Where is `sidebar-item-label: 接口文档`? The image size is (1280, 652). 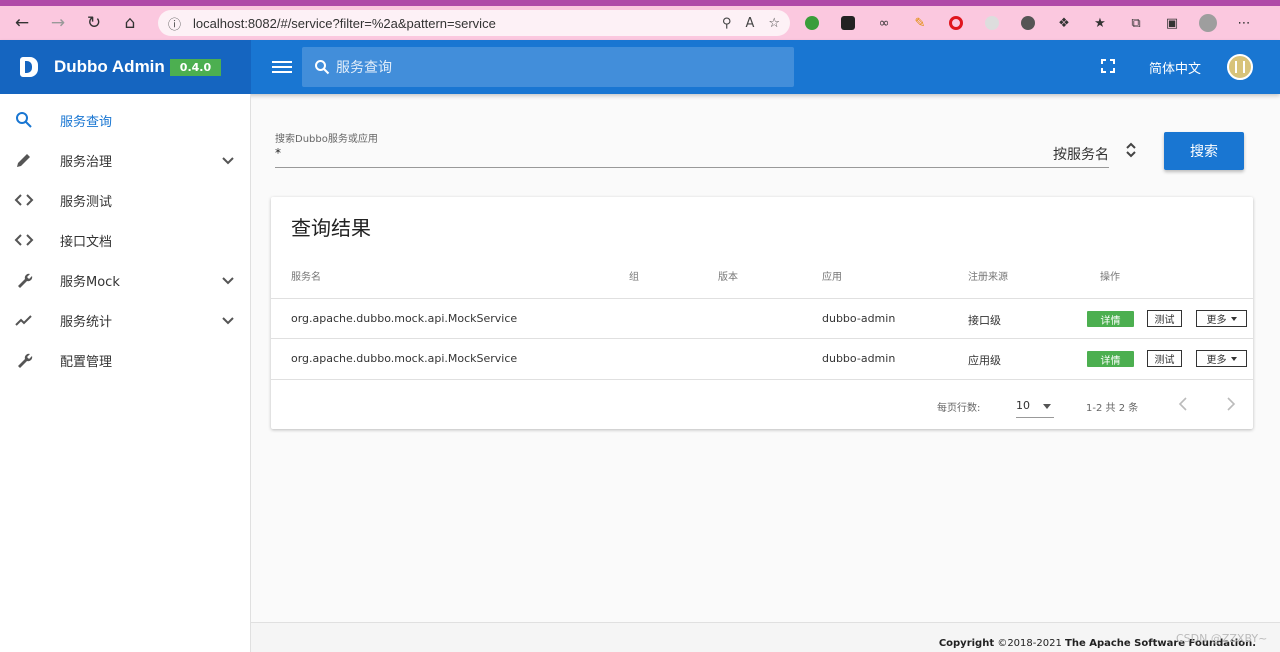 sidebar-item-label: 接口文档 is located at coordinates (86, 242).